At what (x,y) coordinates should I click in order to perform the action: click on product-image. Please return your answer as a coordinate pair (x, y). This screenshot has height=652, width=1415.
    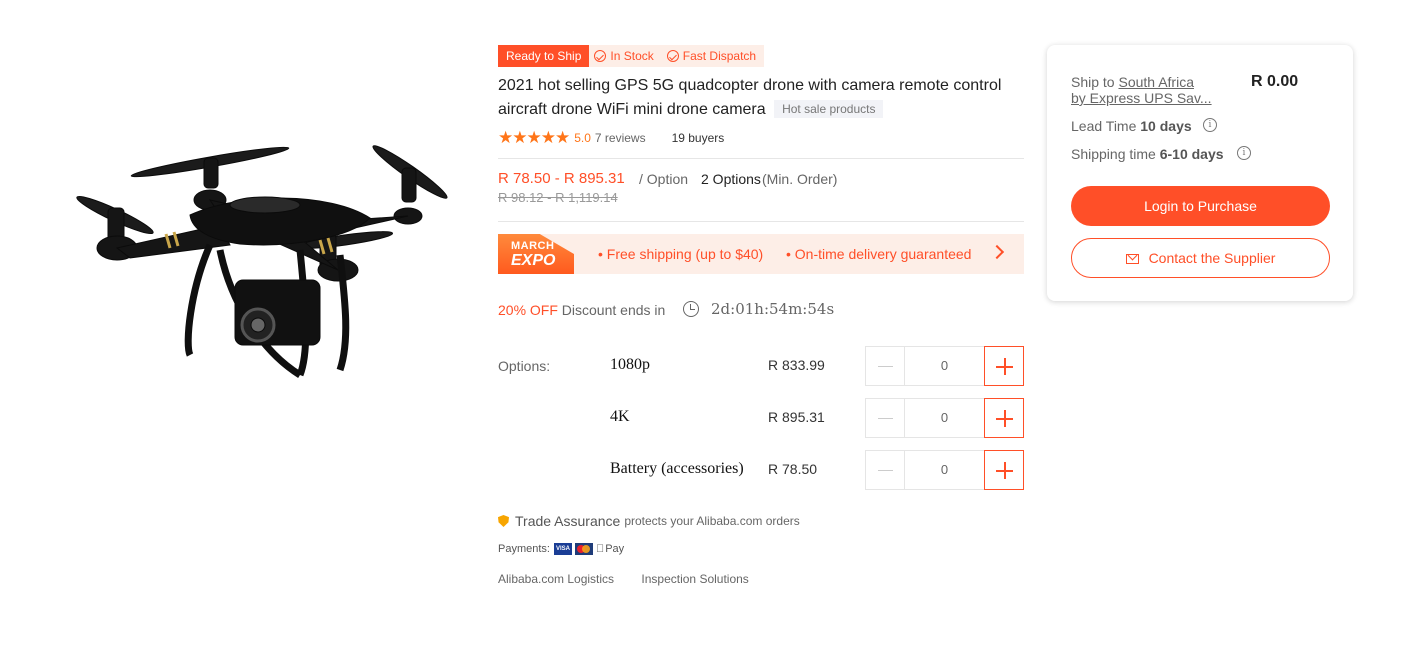
    Looking at the image, I should click on (265, 260).